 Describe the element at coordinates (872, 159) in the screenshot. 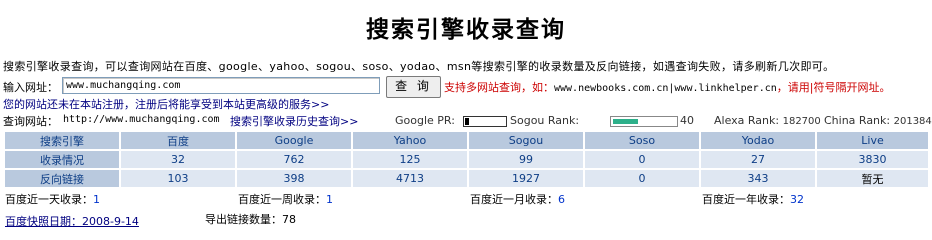

I see `table-cell: 3830` at that location.